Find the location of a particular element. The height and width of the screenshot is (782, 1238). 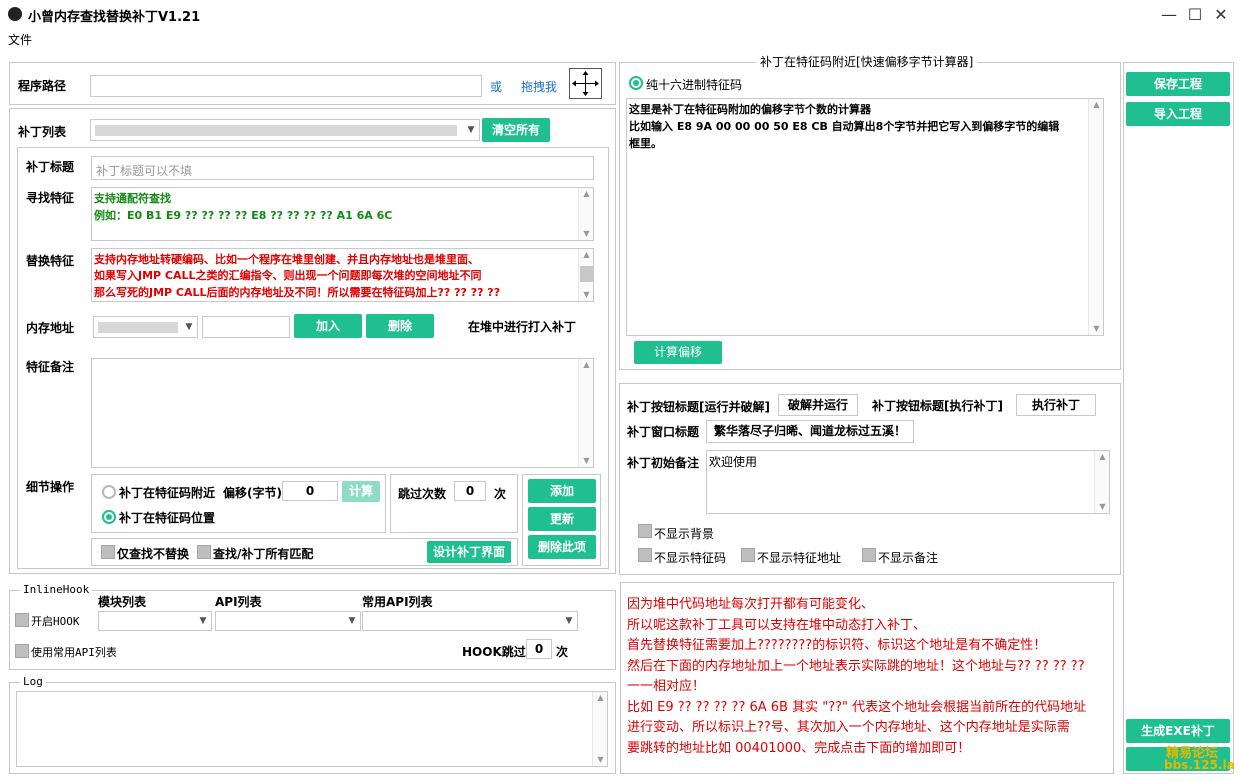

use-common-api-label: 使用常用API列表 is located at coordinates (74, 652).